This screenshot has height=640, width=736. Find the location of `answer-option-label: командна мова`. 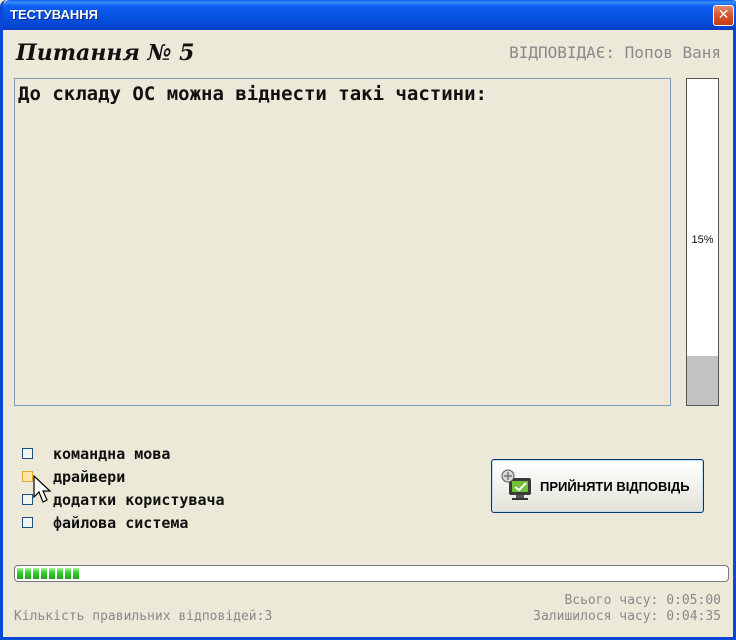

answer-option-label: командна мова is located at coordinates (112, 453).